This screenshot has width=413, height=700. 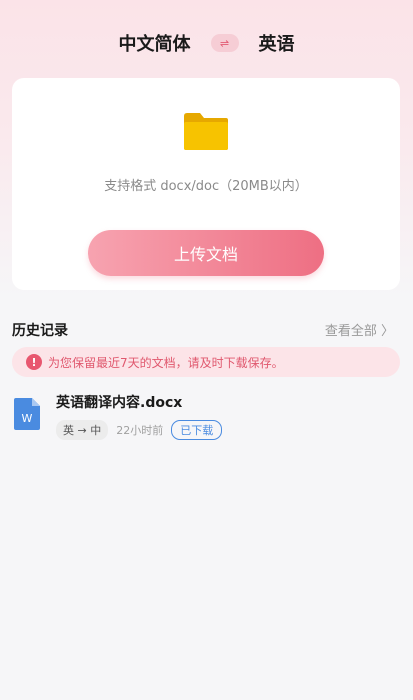 I want to click on history-list-item: W 英语翻译内容.docx 英 → 中 22小时前 已下载, so click(x=206, y=416).